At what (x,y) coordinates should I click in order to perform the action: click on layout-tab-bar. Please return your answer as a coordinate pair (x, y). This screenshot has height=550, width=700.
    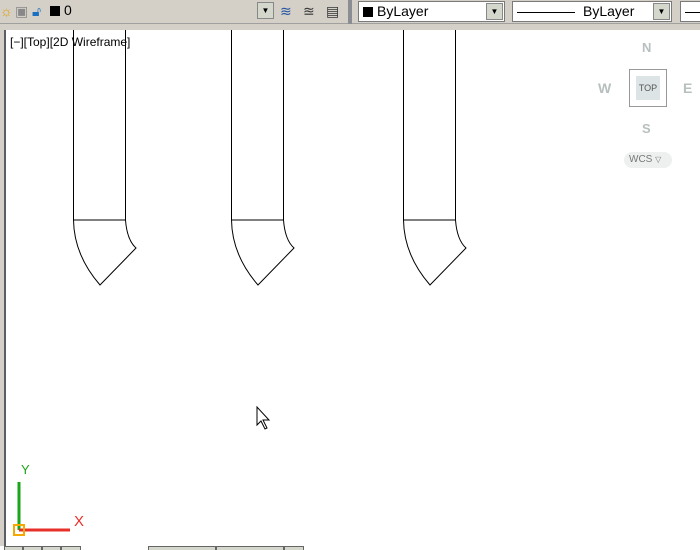
    Looking at the image, I should click on (350, 548).